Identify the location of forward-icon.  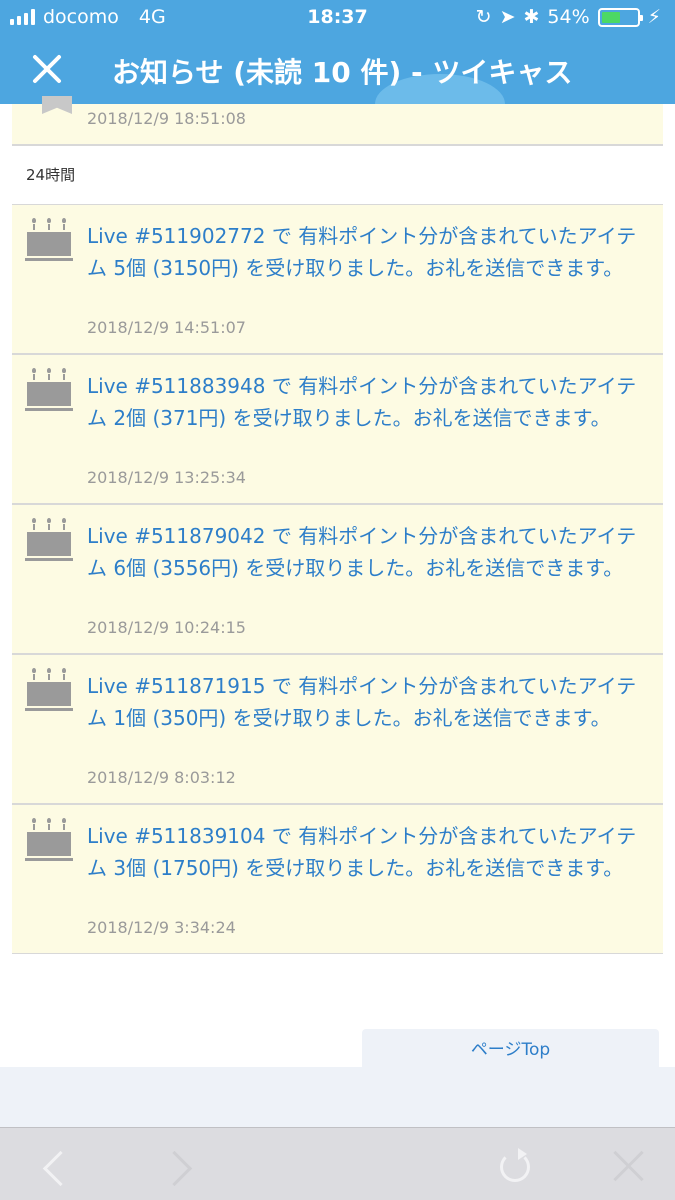
(180, 1166).